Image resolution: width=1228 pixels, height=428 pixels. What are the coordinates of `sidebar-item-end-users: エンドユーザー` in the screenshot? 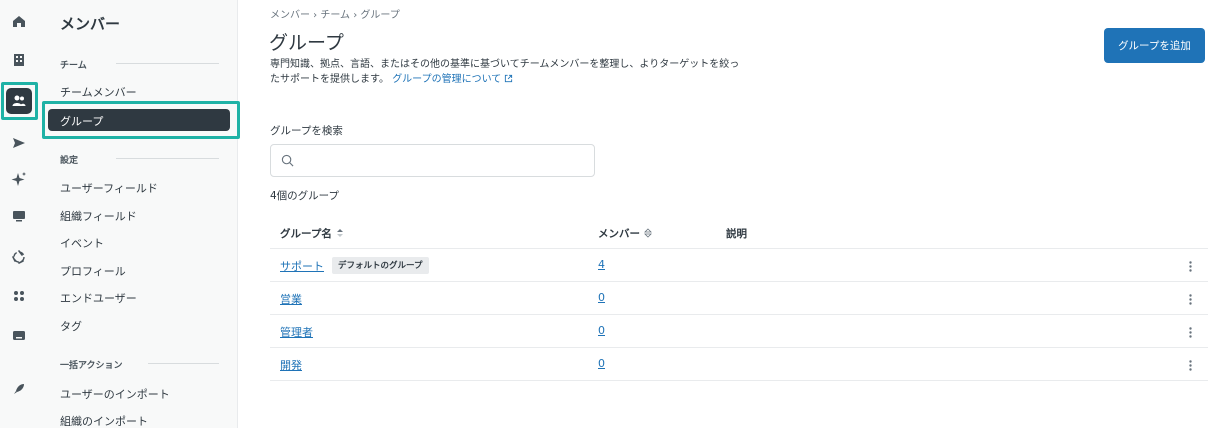 It's located at (98, 298).